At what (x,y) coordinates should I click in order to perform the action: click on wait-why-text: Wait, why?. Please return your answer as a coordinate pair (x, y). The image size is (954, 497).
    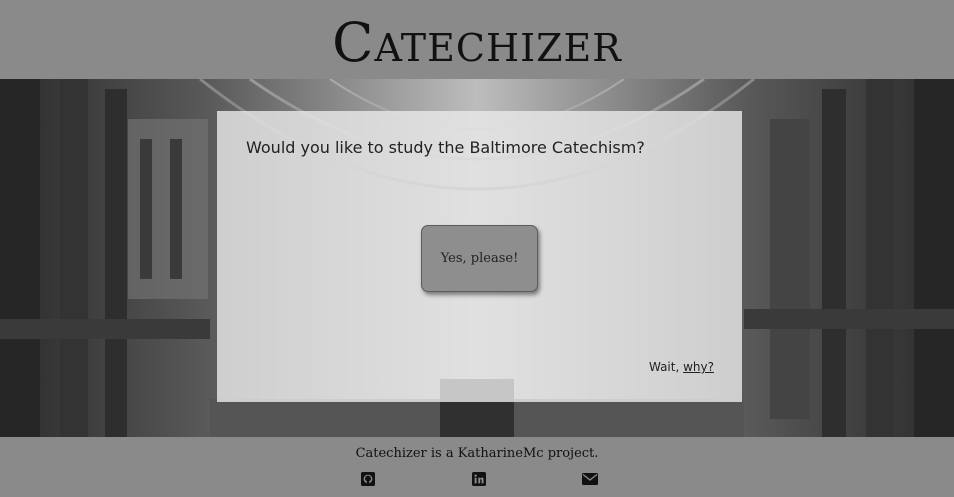
    Looking at the image, I should click on (681, 367).